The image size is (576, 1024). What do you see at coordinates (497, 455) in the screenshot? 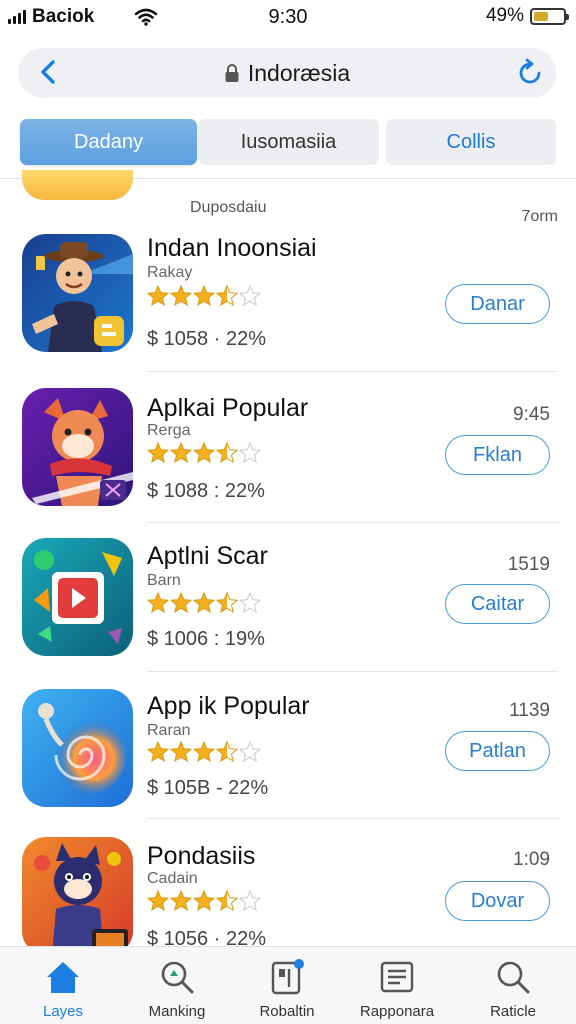
I see `get-button: Fklan` at bounding box center [497, 455].